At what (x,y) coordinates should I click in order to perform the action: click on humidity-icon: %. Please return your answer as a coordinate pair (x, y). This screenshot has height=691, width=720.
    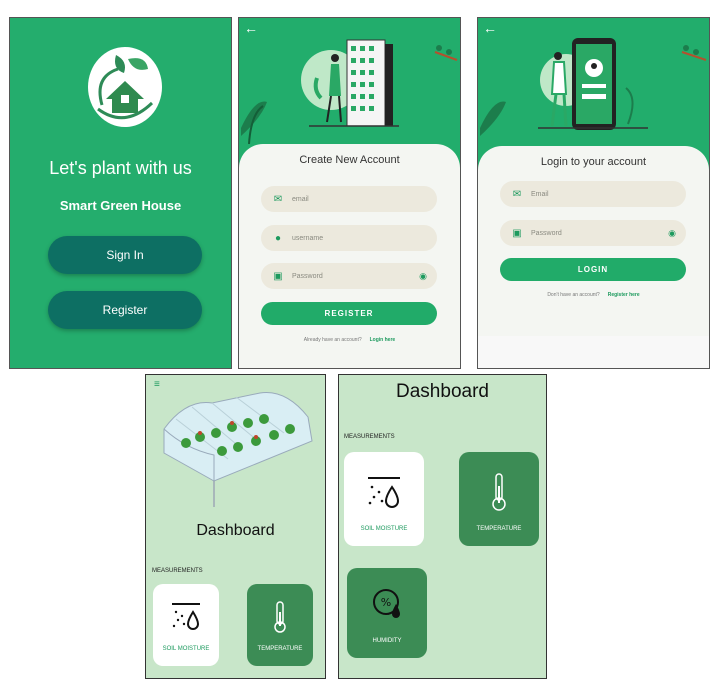
    Looking at the image, I should click on (386, 603).